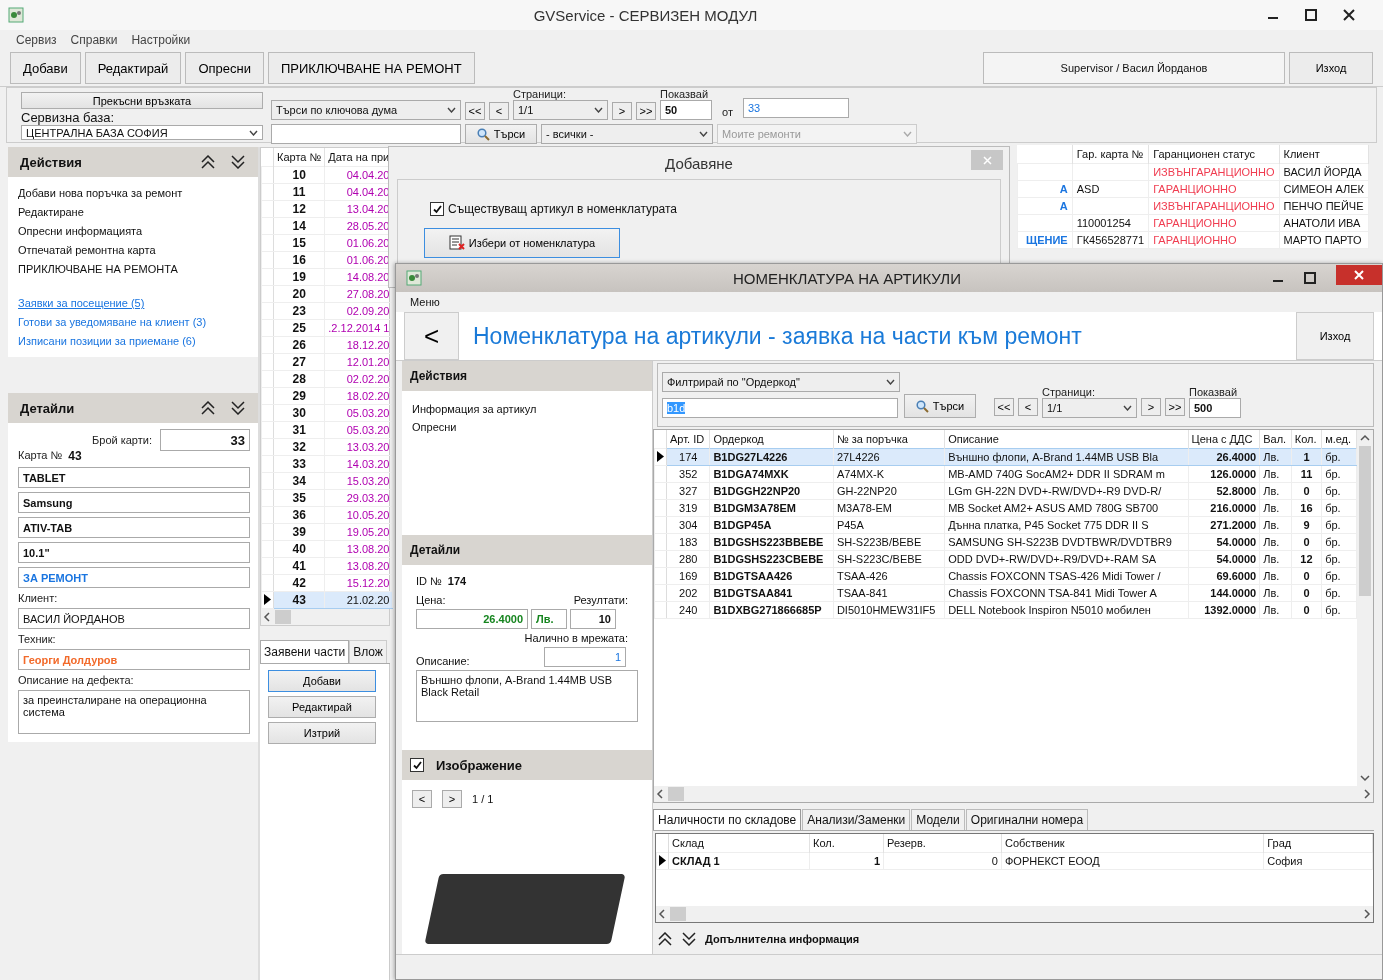 This screenshot has width=1383, height=980. Describe the element at coordinates (688, 439) in the screenshot. I see `column-header: Арт. ID` at that location.